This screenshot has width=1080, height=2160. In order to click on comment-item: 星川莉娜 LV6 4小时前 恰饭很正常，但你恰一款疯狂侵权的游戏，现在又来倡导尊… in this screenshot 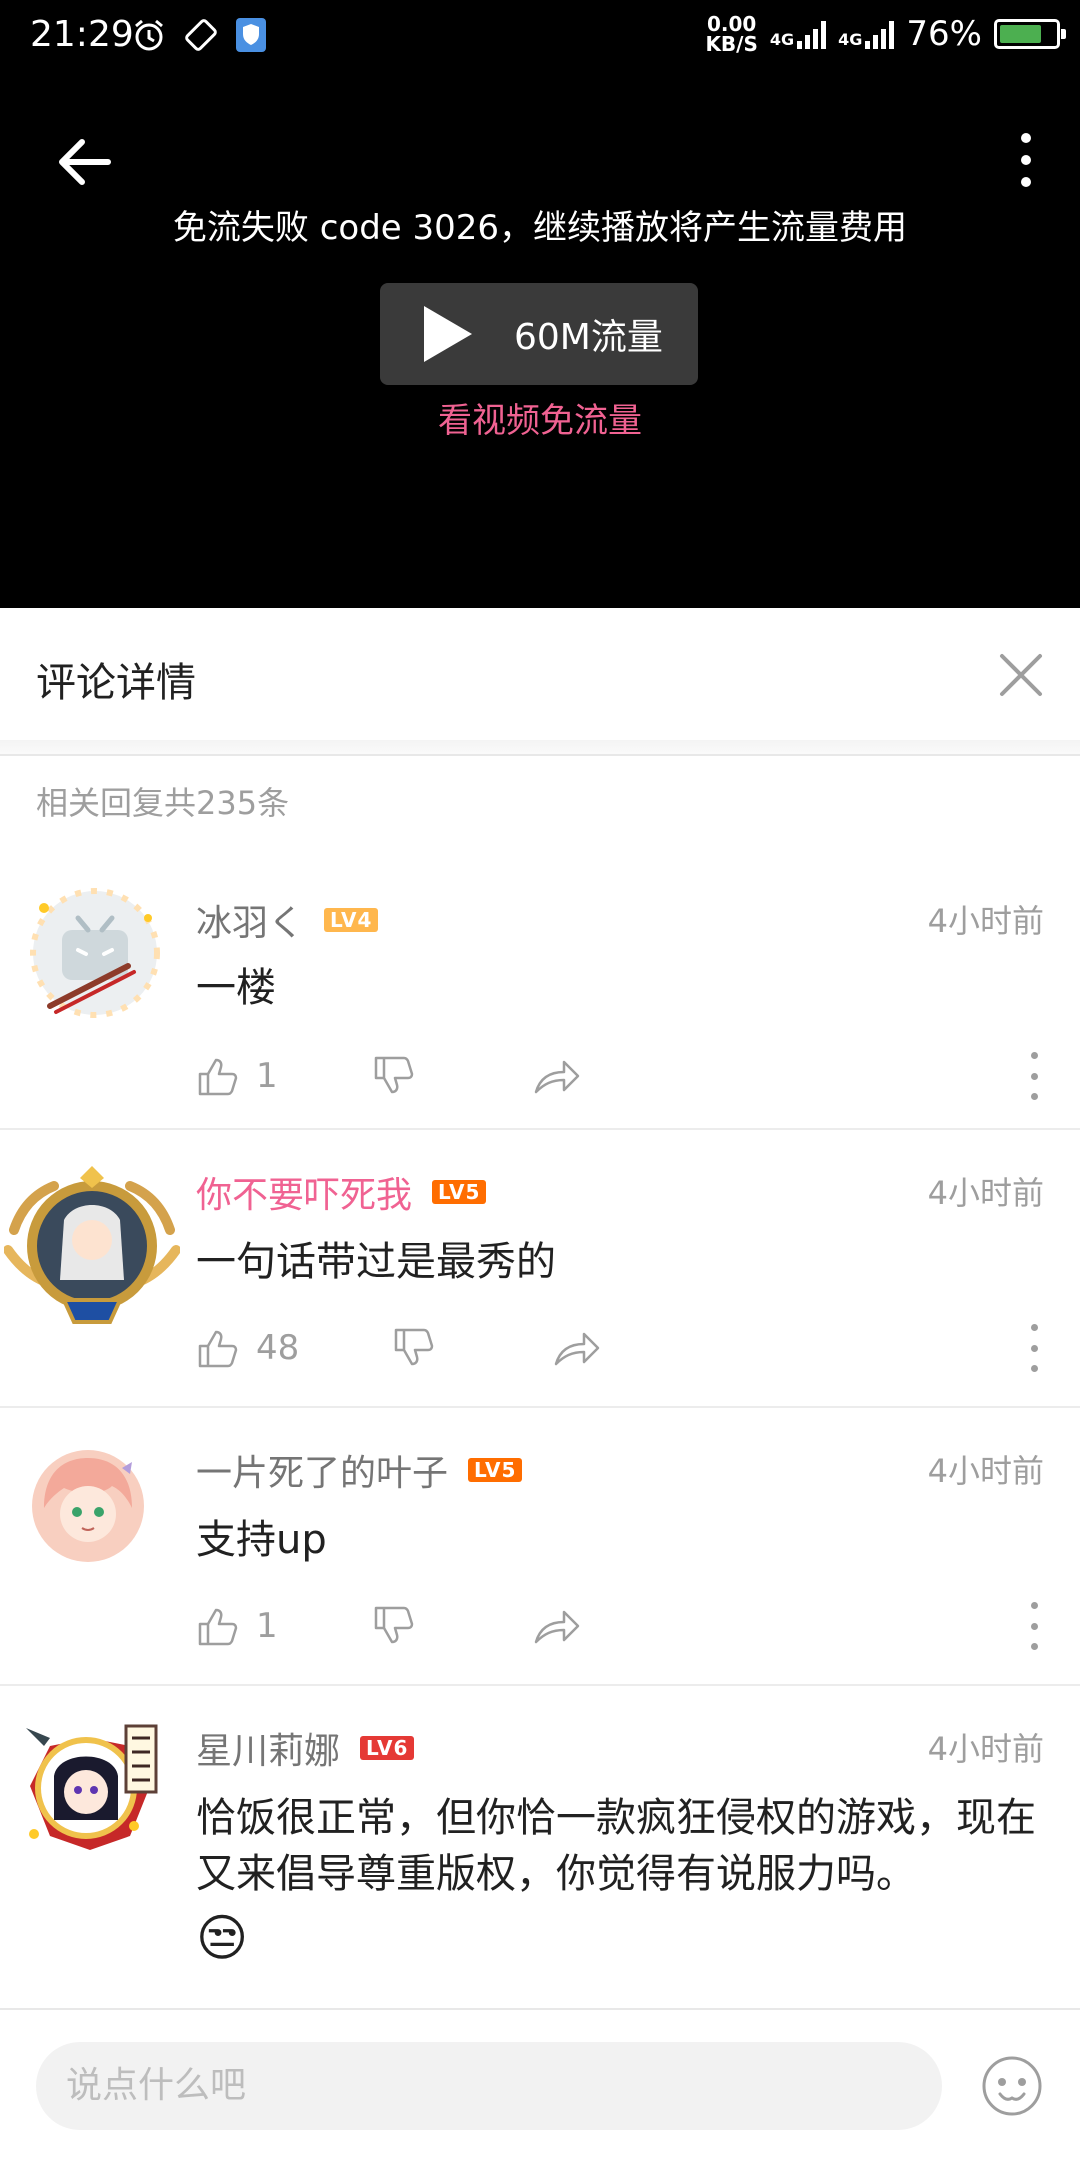, I will do `click(540, 1847)`.